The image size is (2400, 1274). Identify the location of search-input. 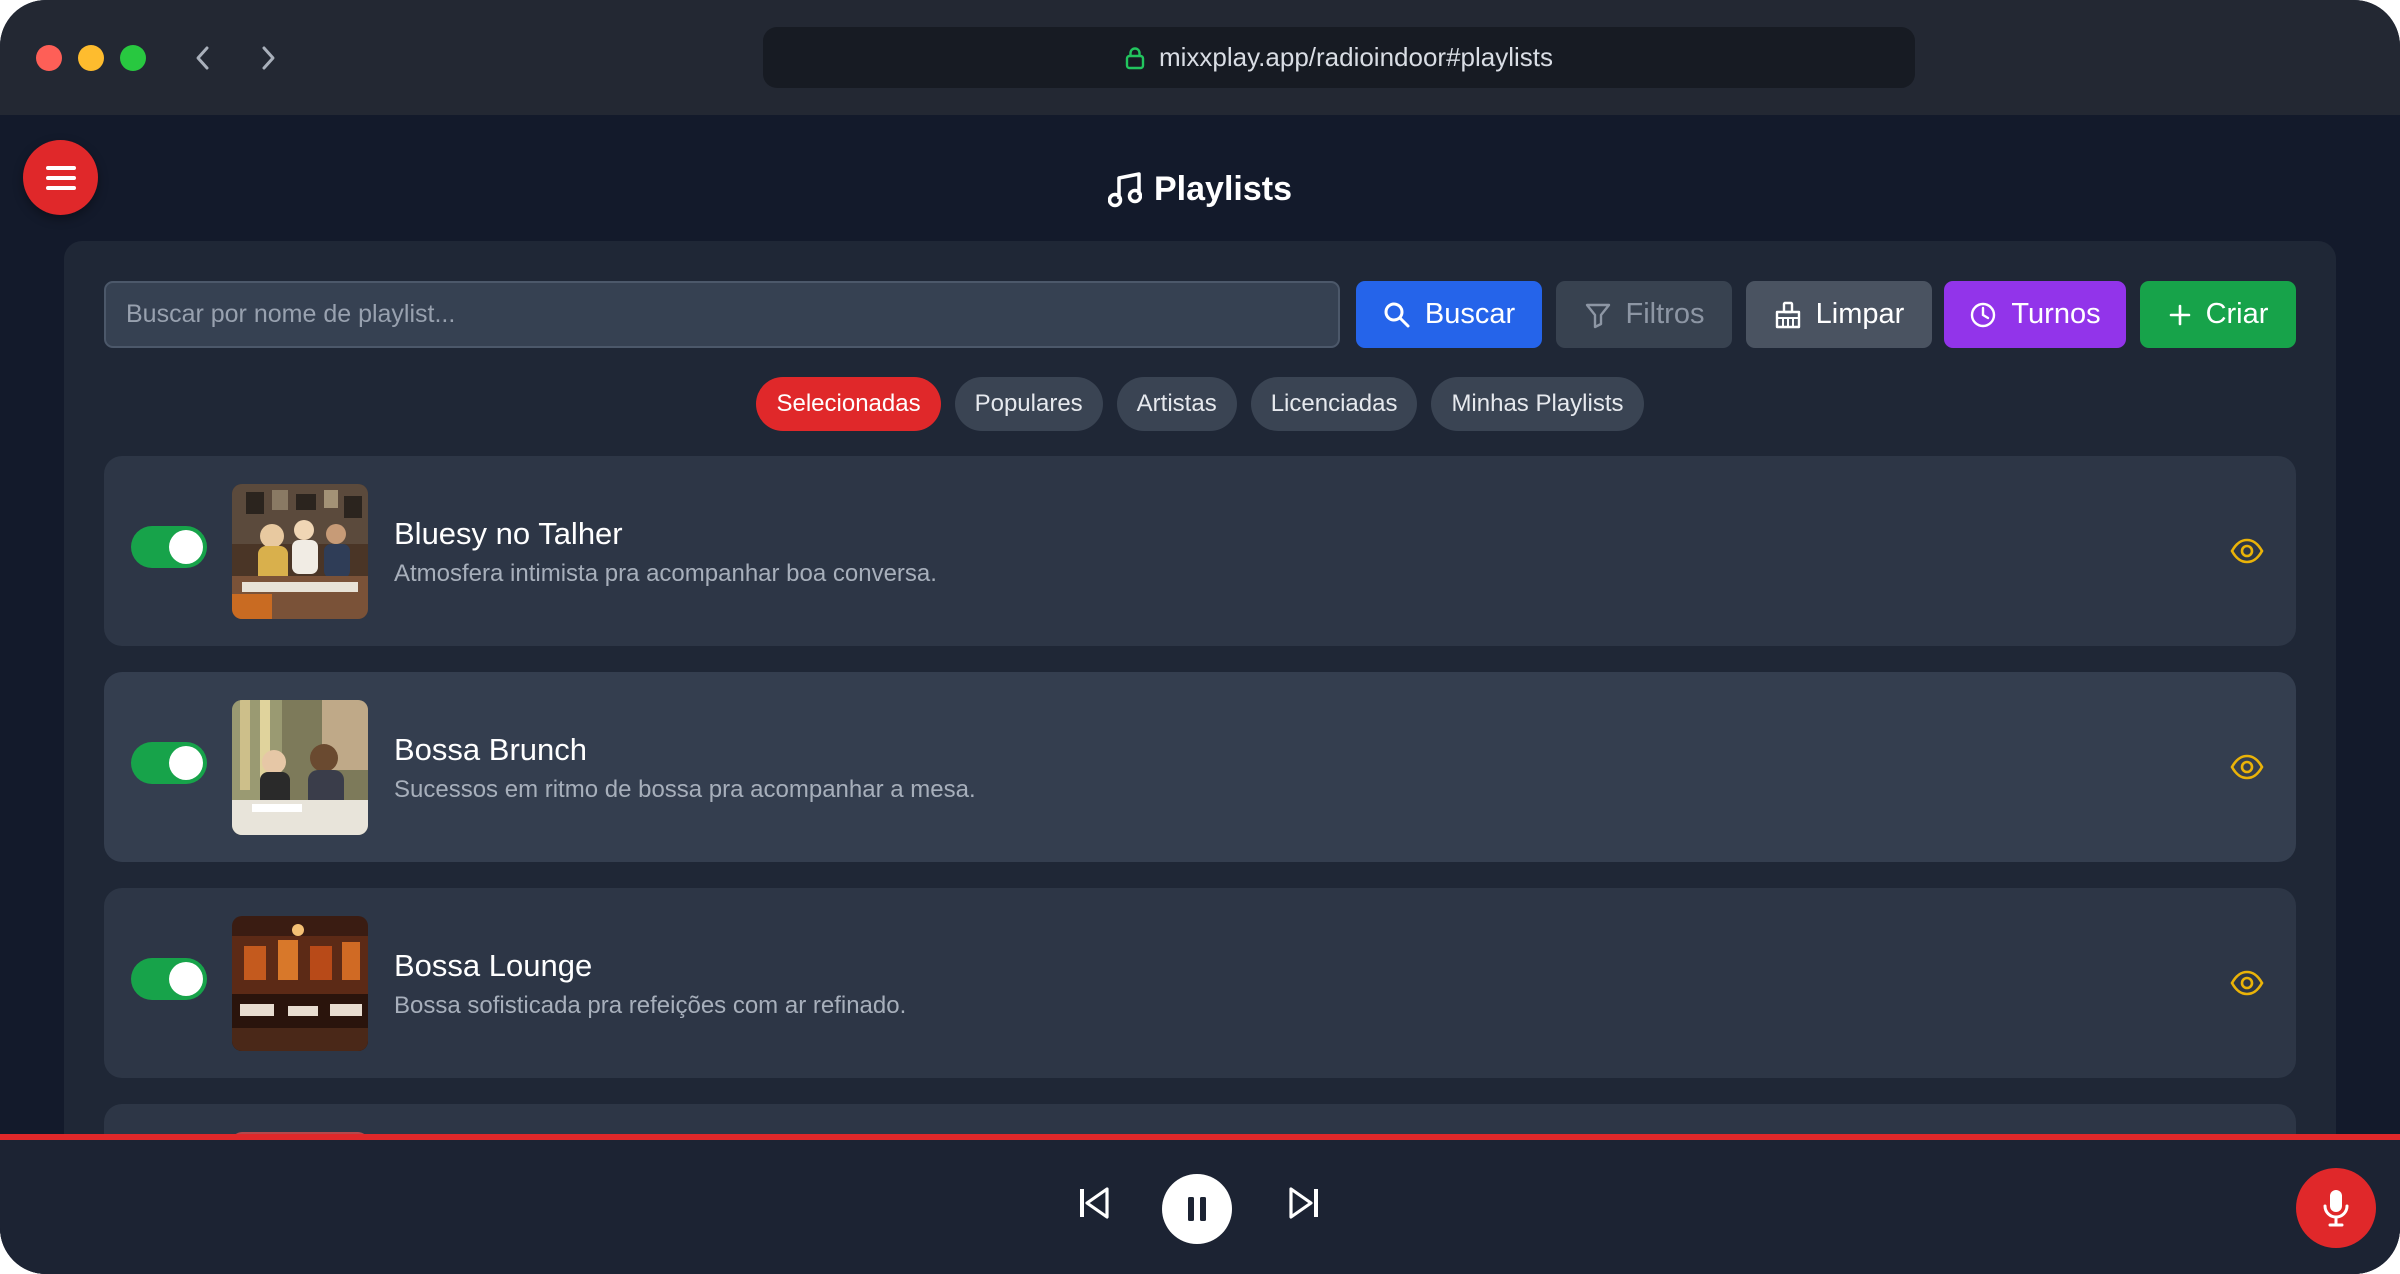
(722, 314).